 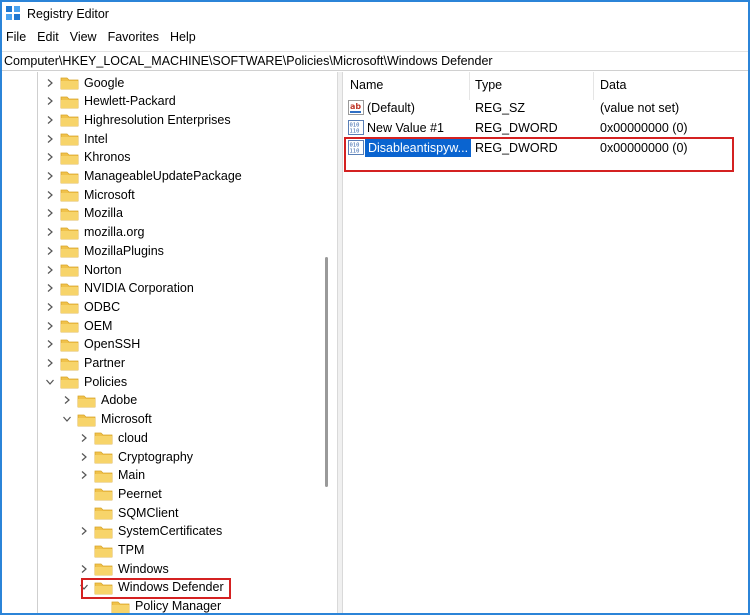 I want to click on tree-item-systemcertificates: SystemCertificates, so click(x=150, y=531).